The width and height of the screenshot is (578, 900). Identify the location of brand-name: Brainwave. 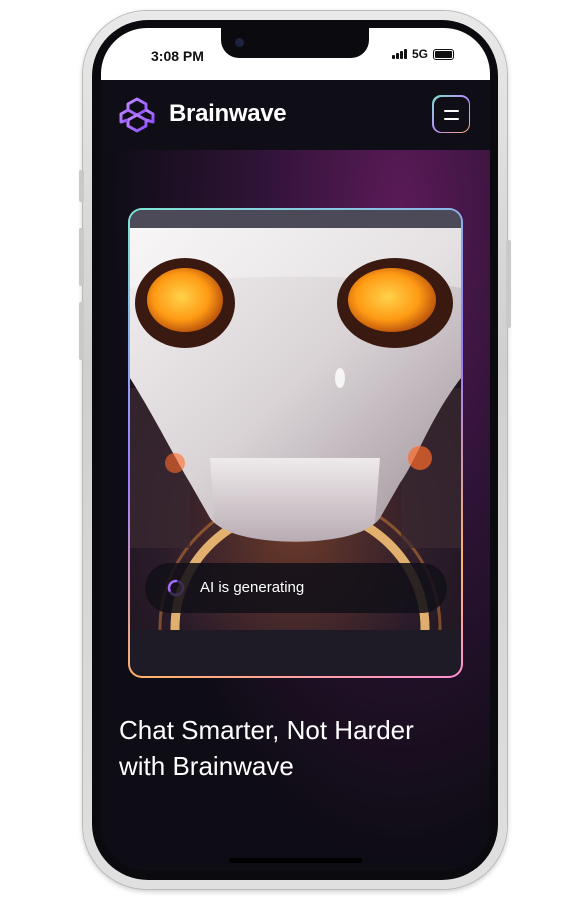
(228, 114).